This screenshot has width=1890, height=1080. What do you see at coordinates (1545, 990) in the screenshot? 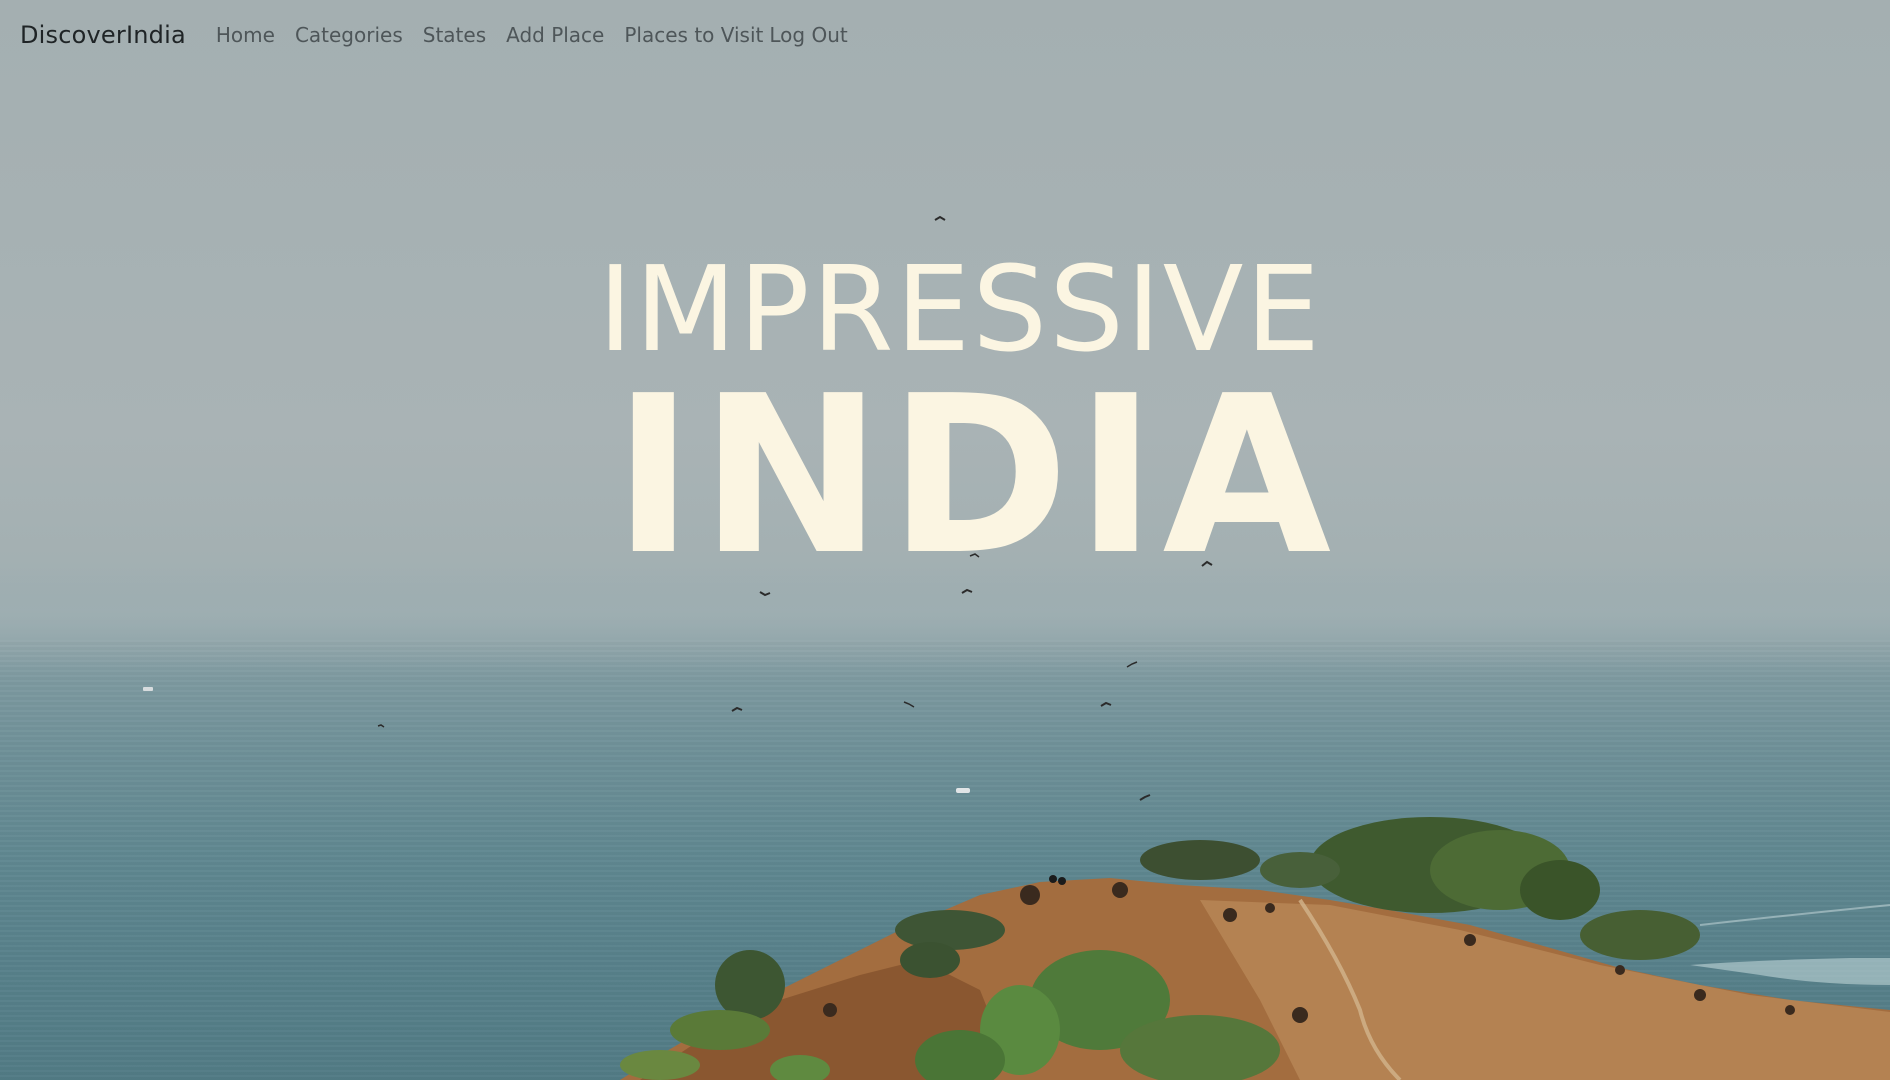
I see `hill-light` at bounding box center [1545, 990].